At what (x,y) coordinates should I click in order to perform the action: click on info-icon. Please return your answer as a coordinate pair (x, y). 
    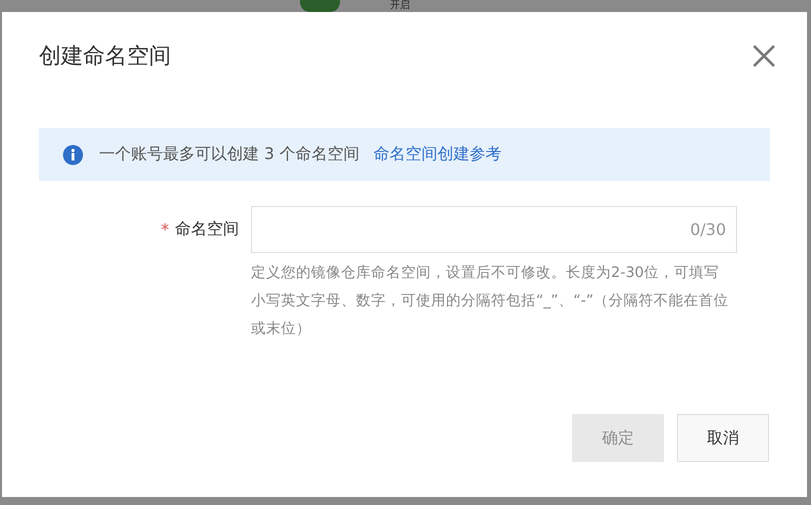
    Looking at the image, I should click on (73, 154).